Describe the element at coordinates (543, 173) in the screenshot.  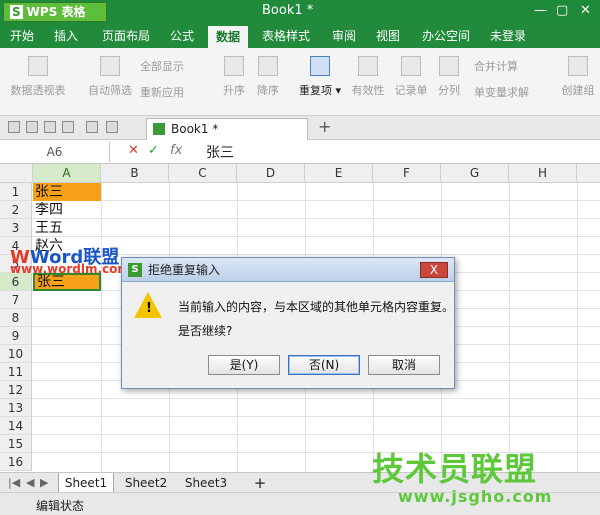
I see `column-header: H` at that location.